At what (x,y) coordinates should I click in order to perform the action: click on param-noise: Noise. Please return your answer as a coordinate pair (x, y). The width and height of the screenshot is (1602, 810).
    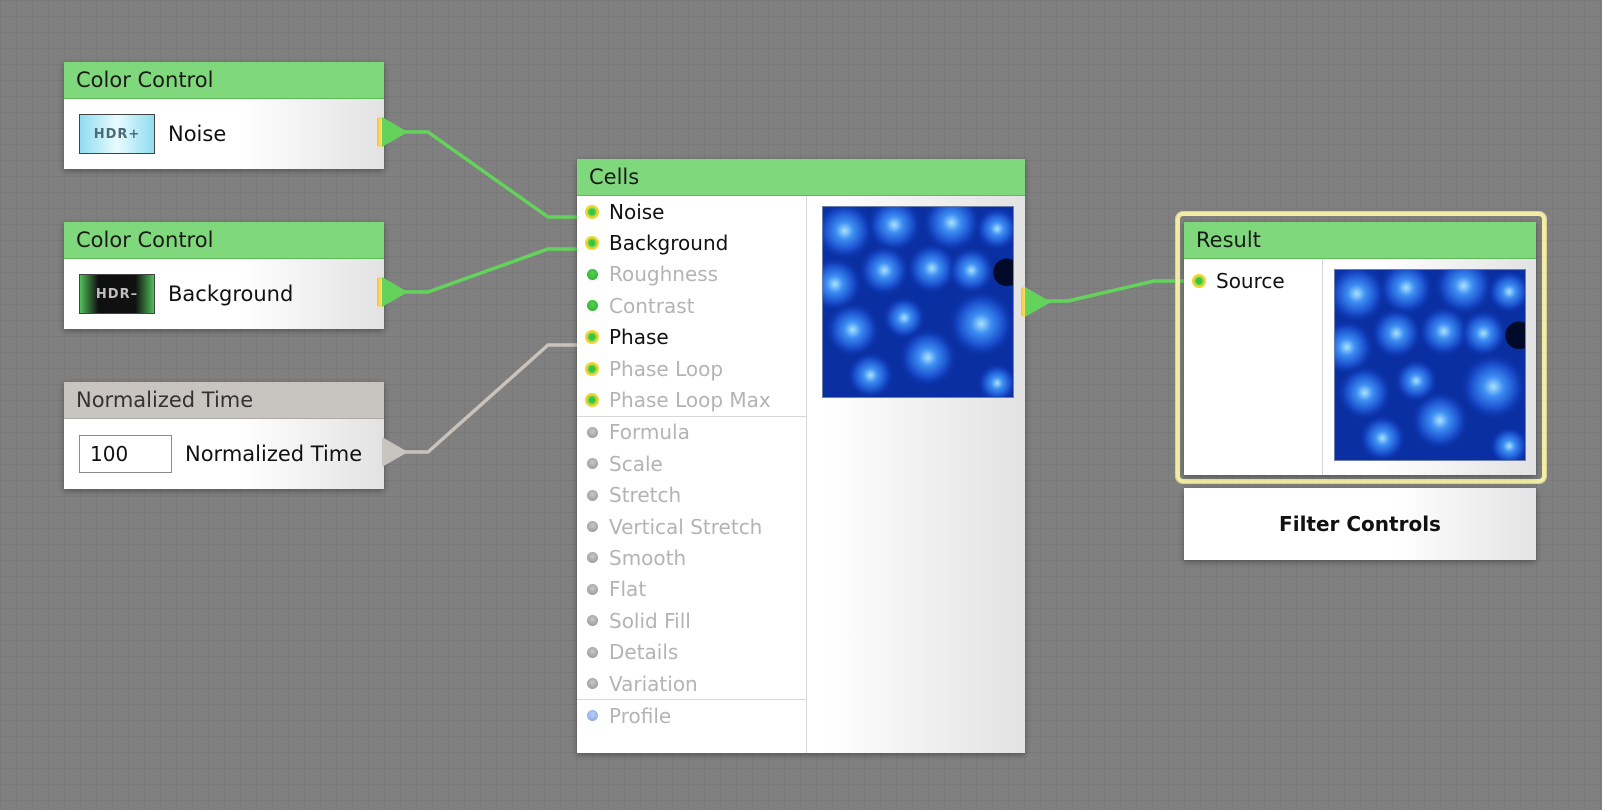
    Looking at the image, I should click on (691, 211).